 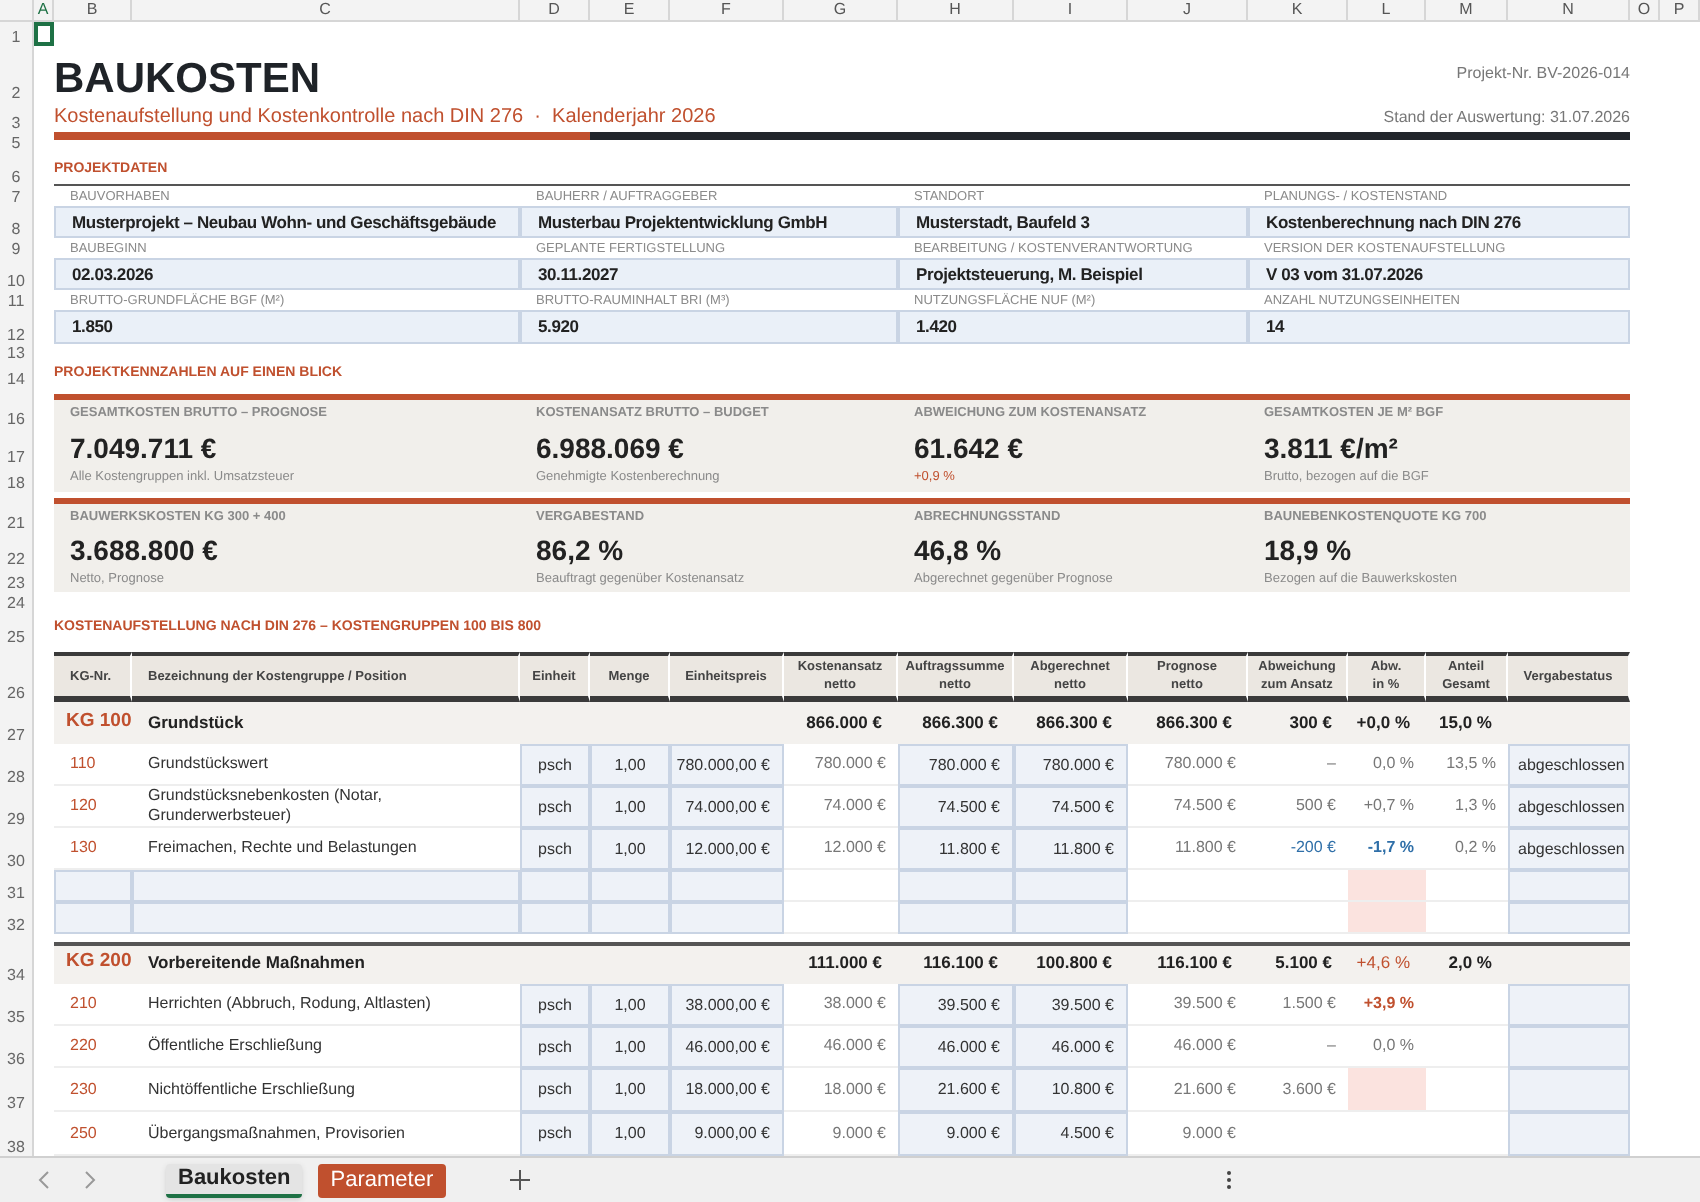 What do you see at coordinates (727, 849) in the screenshot?
I see `table-cell: 12.000,00 €` at bounding box center [727, 849].